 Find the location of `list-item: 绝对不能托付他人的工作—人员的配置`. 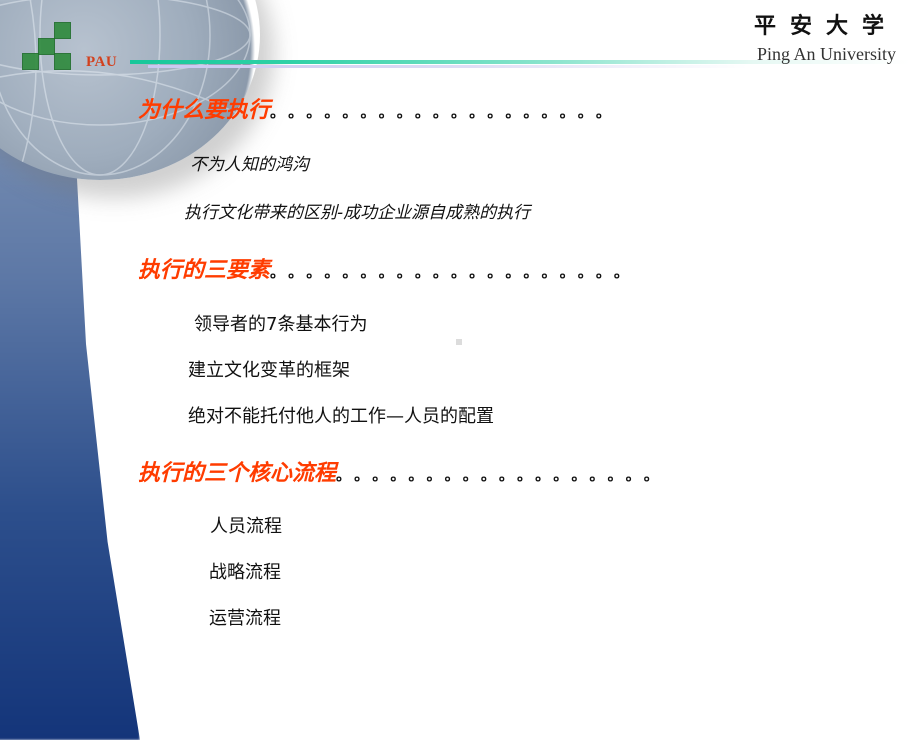

list-item: 绝对不能托付他人的工作—人员的配置 is located at coordinates (341, 416).